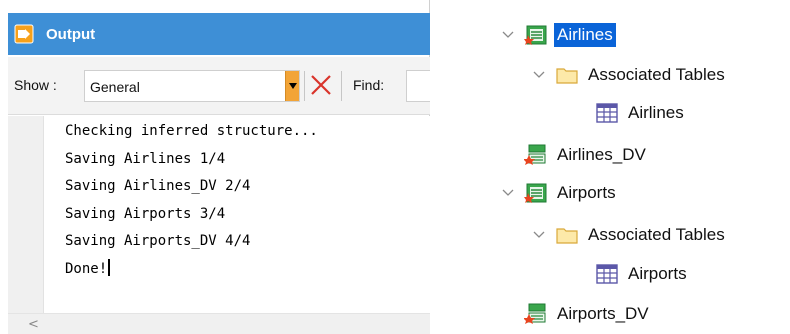  I want to click on output-header: Output, so click(219, 34).